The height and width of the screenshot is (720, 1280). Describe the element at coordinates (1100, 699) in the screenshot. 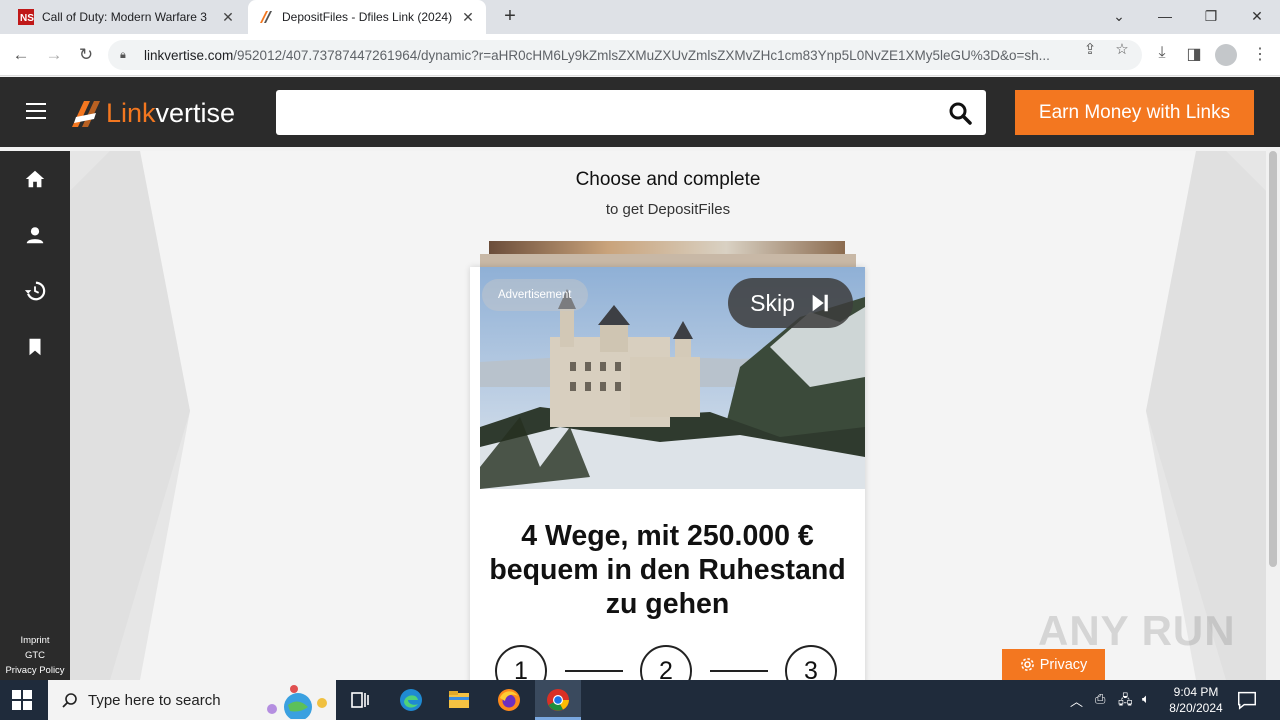

I see `tray-device-icon: ⎙` at that location.